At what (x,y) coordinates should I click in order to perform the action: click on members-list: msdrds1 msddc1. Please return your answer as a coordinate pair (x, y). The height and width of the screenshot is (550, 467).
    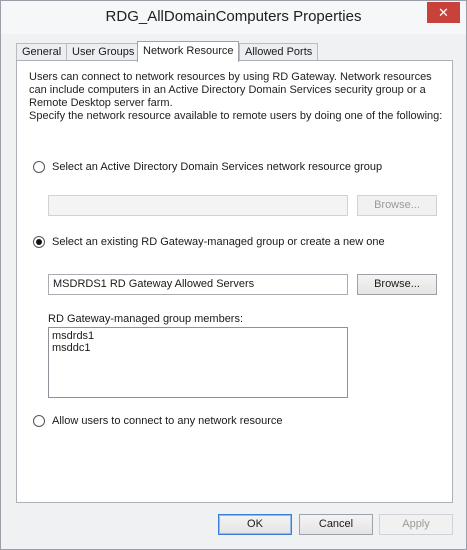
    Looking at the image, I should click on (198, 362).